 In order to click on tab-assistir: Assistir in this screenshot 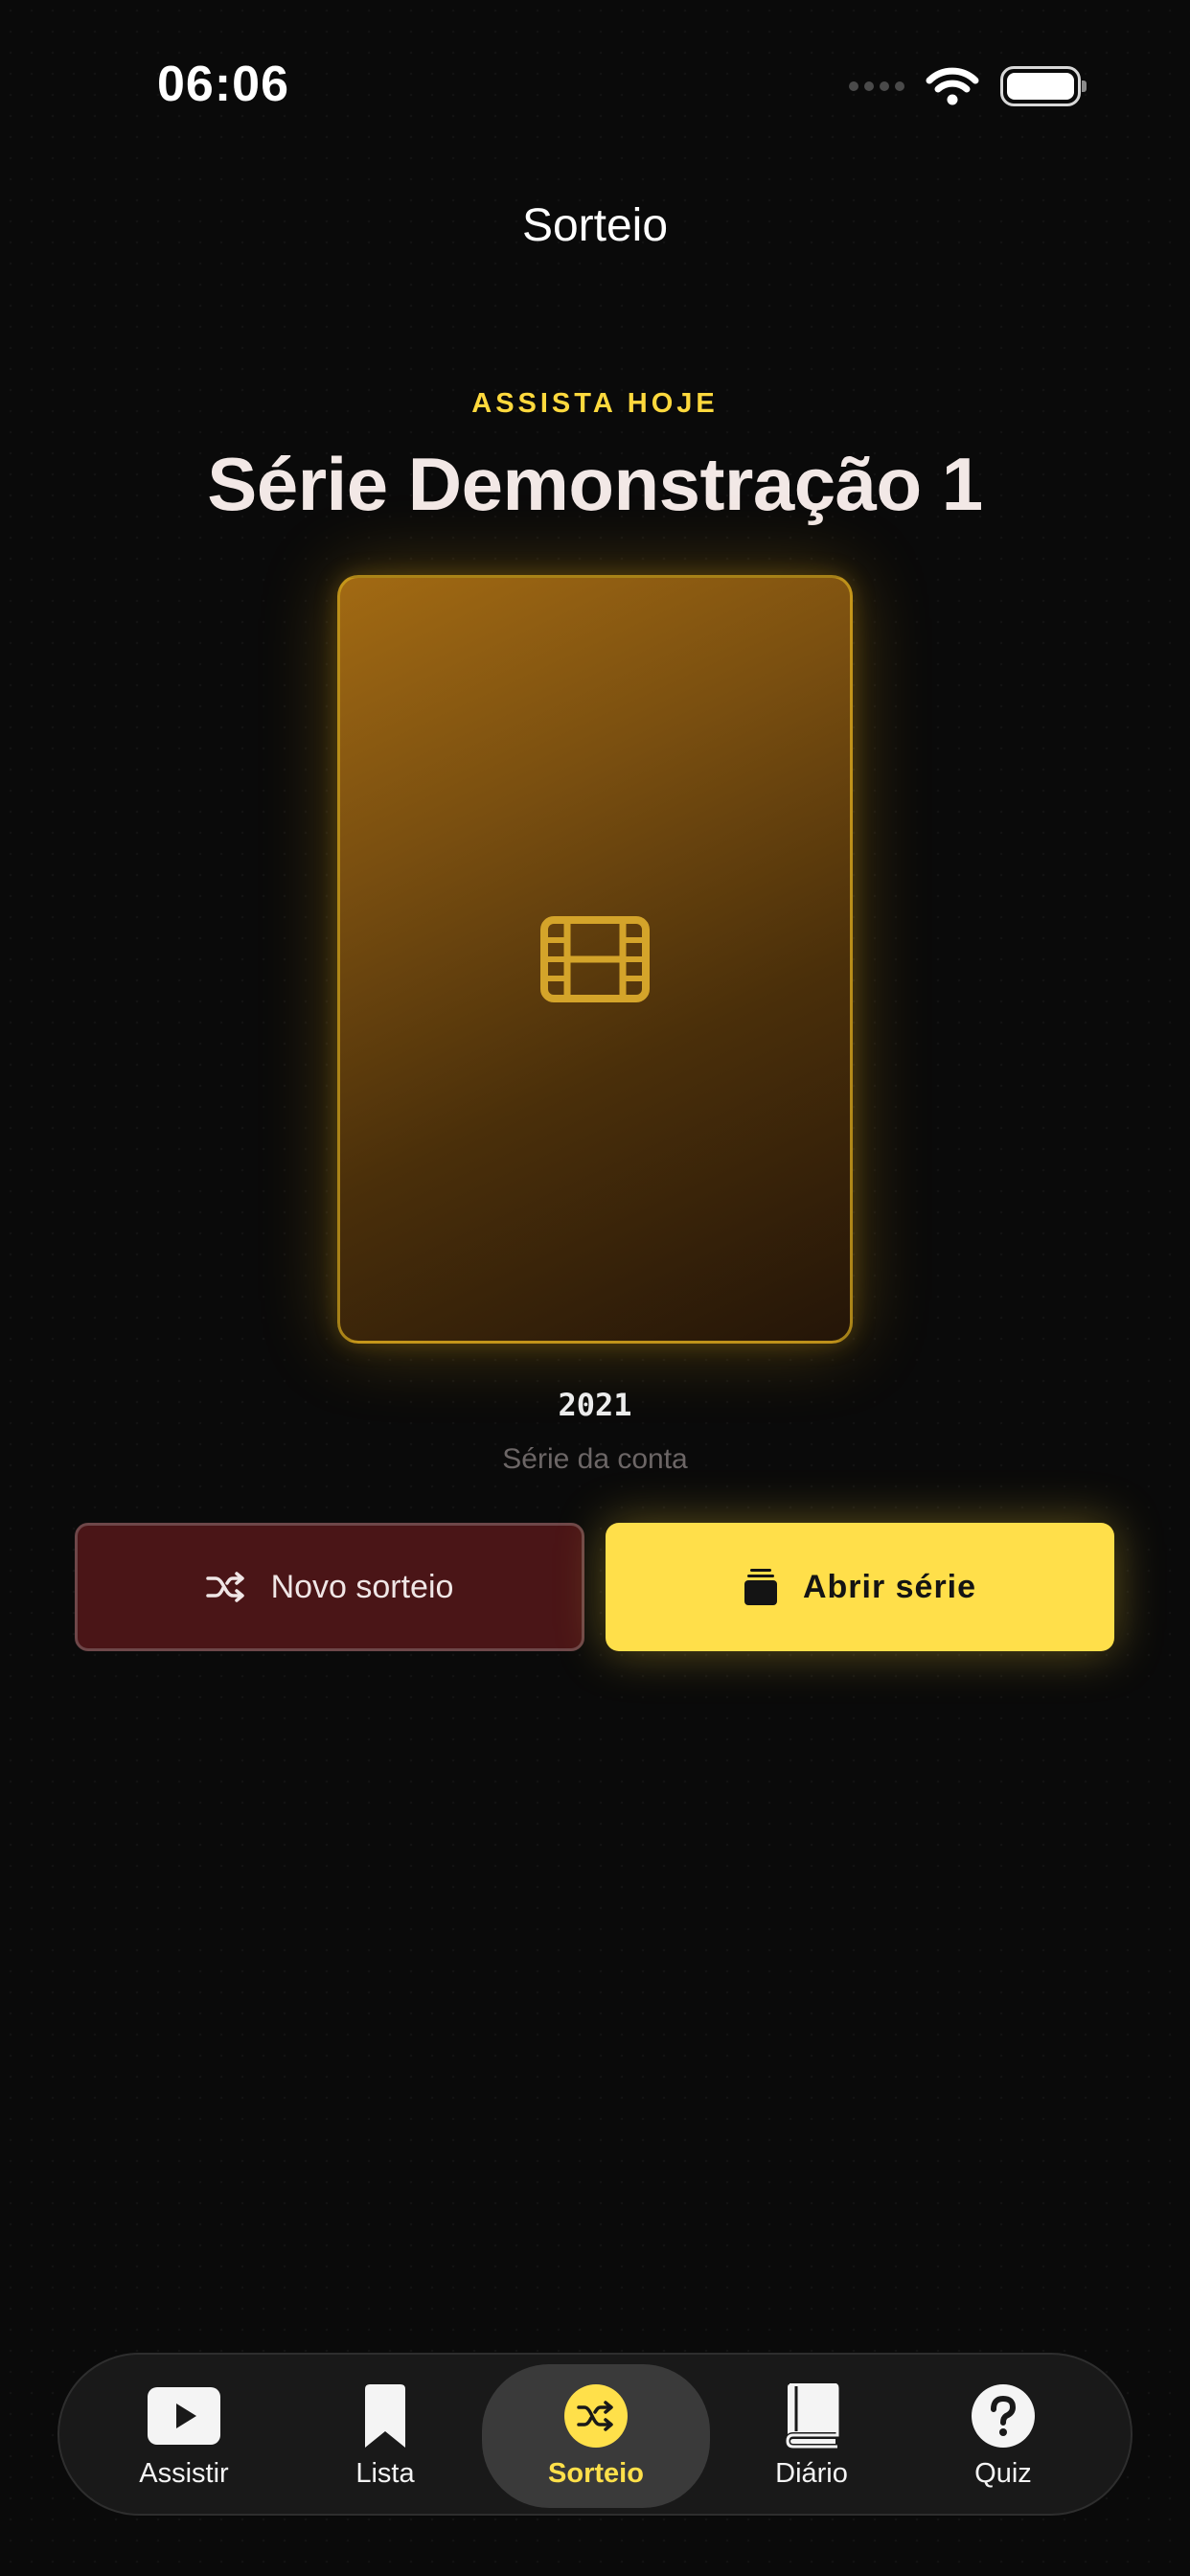, I will do `click(184, 2436)`.